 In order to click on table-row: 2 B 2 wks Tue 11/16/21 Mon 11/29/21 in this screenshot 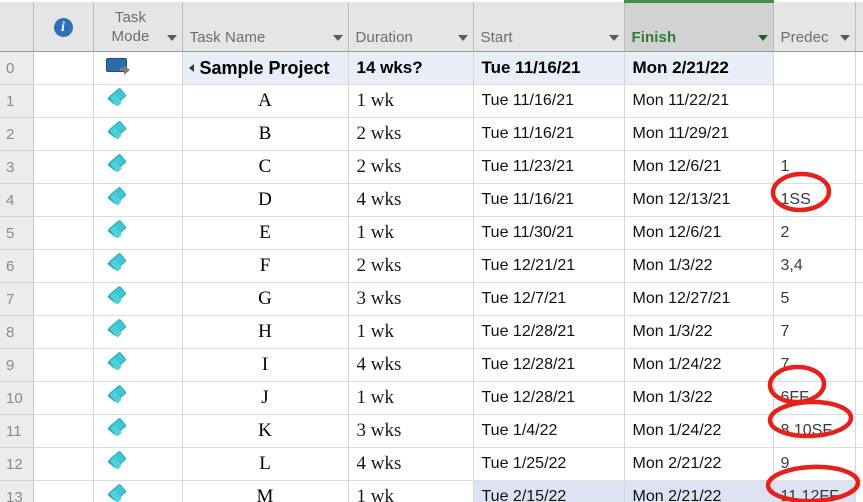, I will do `click(431, 134)`.